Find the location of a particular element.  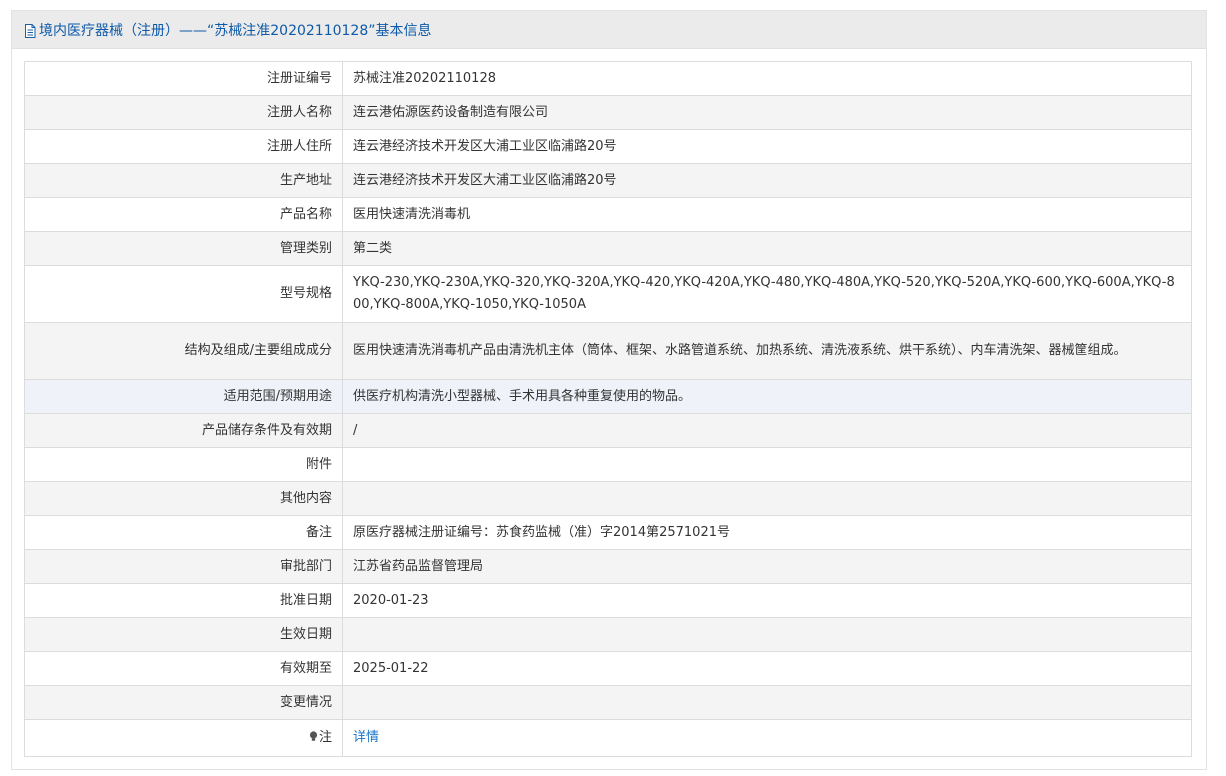

row-label: 附件 is located at coordinates (183, 464).